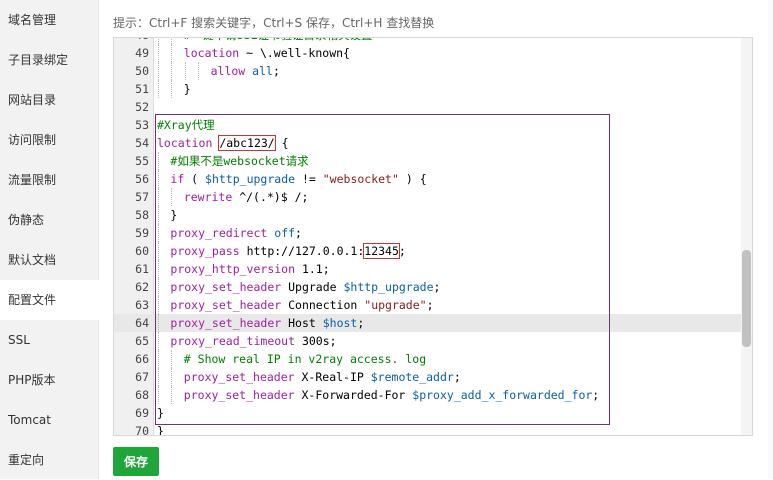 Image resolution: width=773 pixels, height=480 pixels. I want to click on code-line: 55 #如果不是websocket请求, so click(433, 161).